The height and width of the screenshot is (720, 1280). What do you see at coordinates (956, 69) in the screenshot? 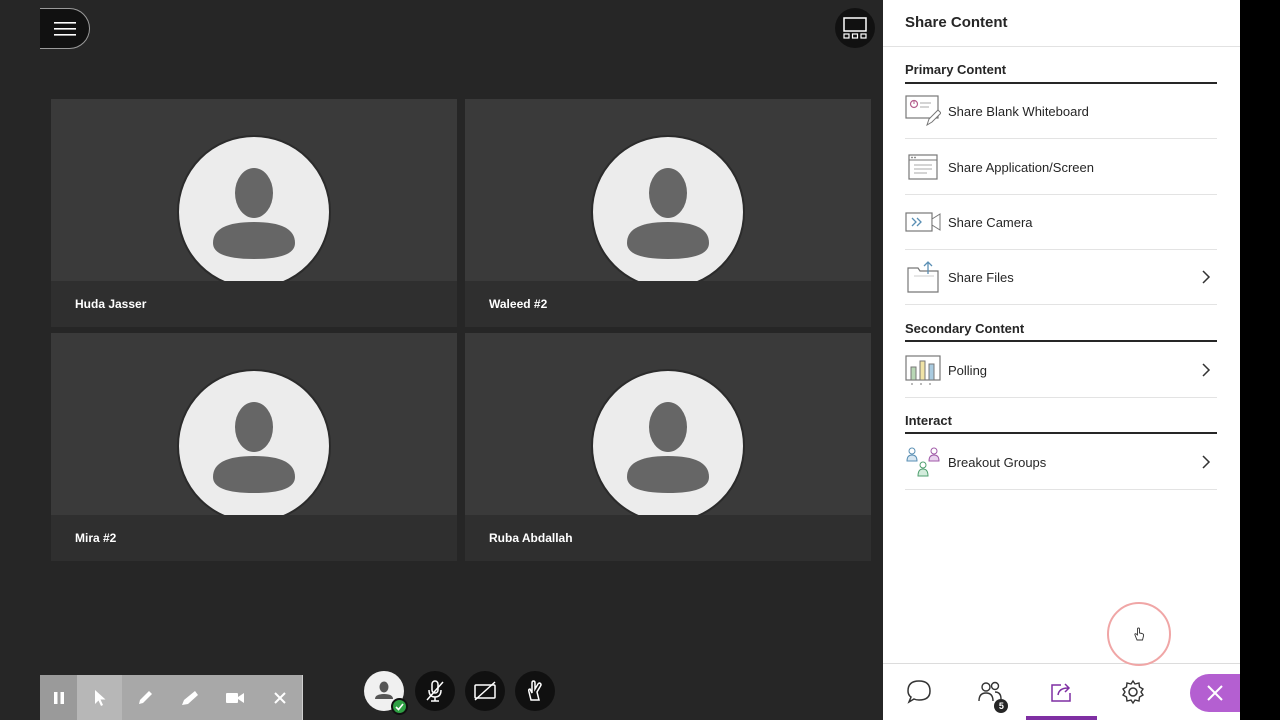
I see `section-heading: Primary Content` at bounding box center [956, 69].